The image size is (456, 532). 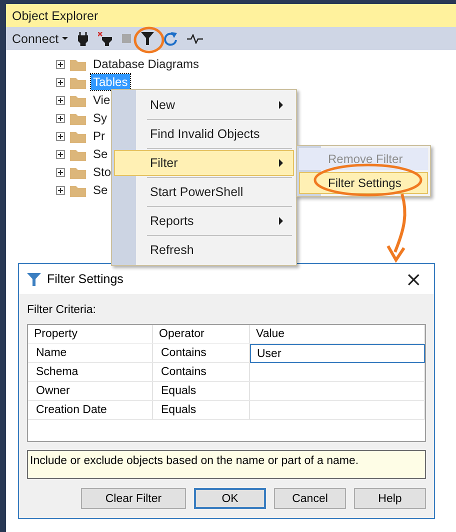 What do you see at coordinates (133, 498) in the screenshot?
I see `dialog-button: Clear Filter` at bounding box center [133, 498].